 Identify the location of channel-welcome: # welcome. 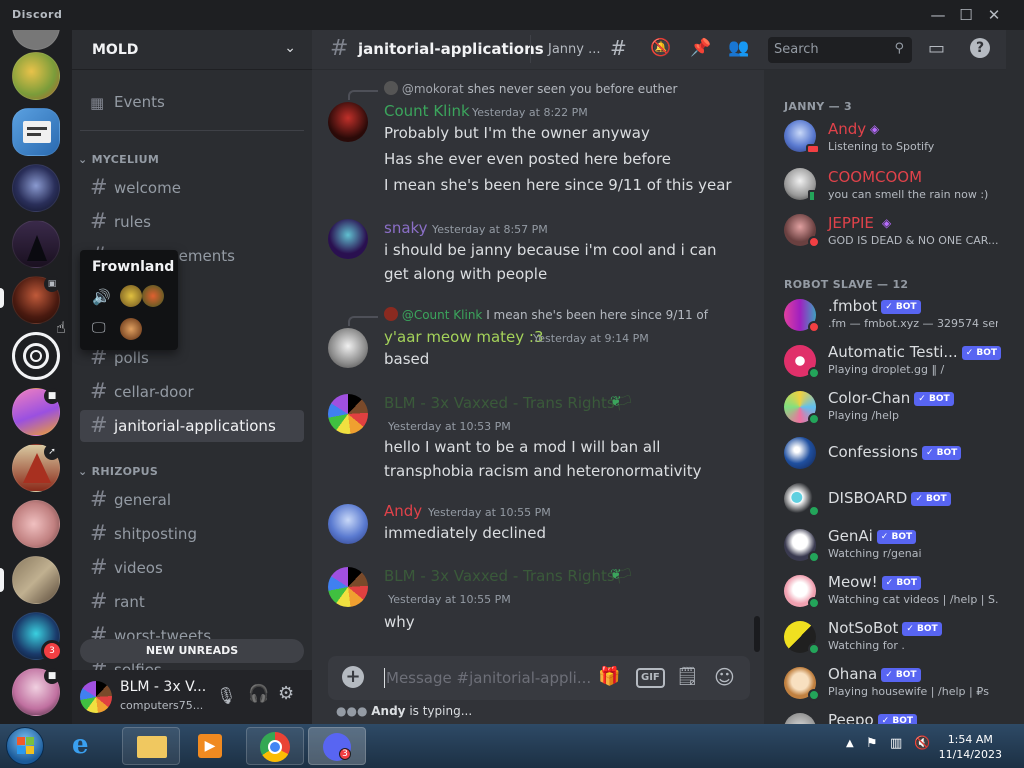
(192, 188).